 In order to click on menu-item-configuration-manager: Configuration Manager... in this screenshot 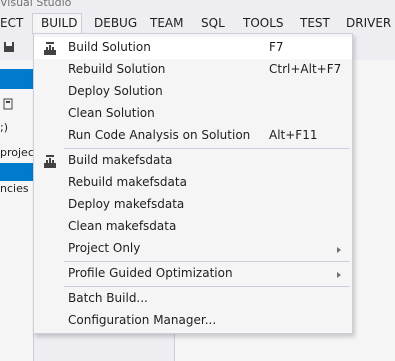, I will do `click(193, 321)`.